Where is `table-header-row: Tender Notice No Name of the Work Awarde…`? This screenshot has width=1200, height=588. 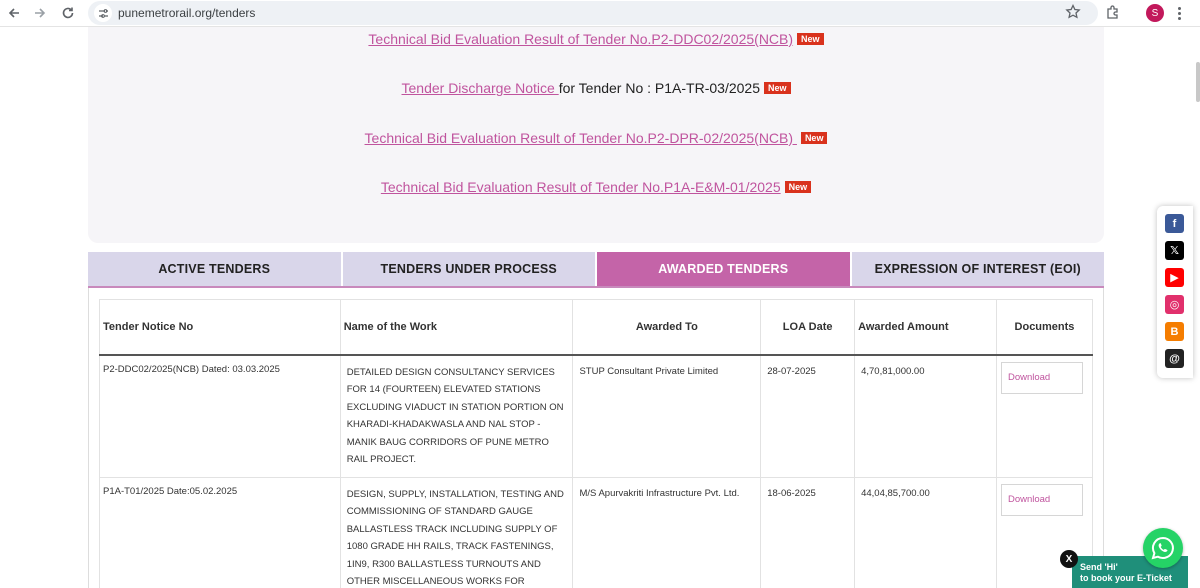
table-header-row: Tender Notice No Name of the Work Awarde… is located at coordinates (596, 327).